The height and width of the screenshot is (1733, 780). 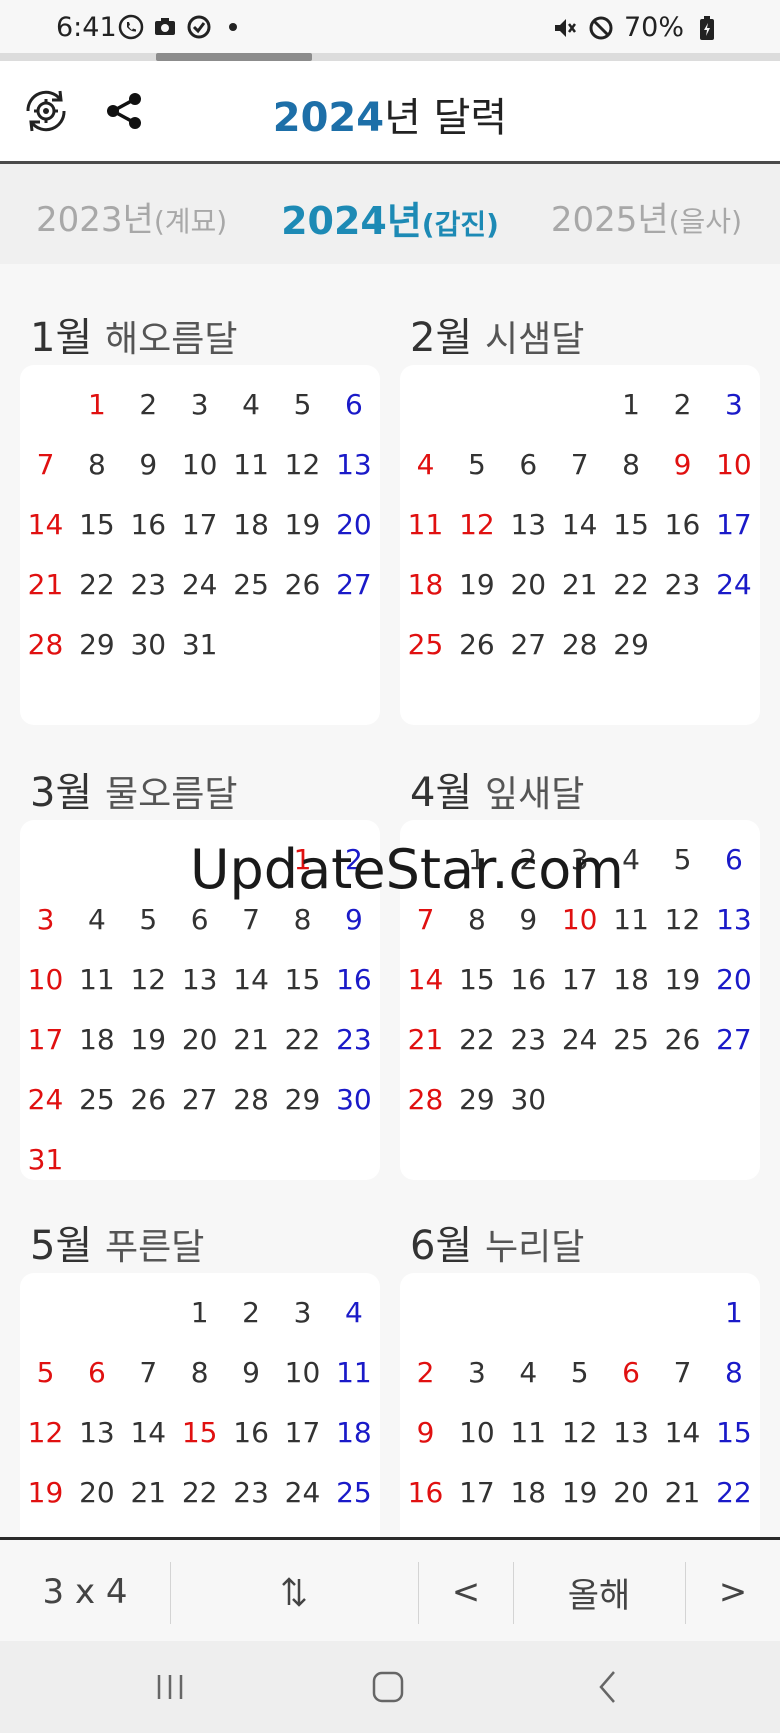 What do you see at coordinates (733, 1592) in the screenshot?
I see `next-button: >` at bounding box center [733, 1592].